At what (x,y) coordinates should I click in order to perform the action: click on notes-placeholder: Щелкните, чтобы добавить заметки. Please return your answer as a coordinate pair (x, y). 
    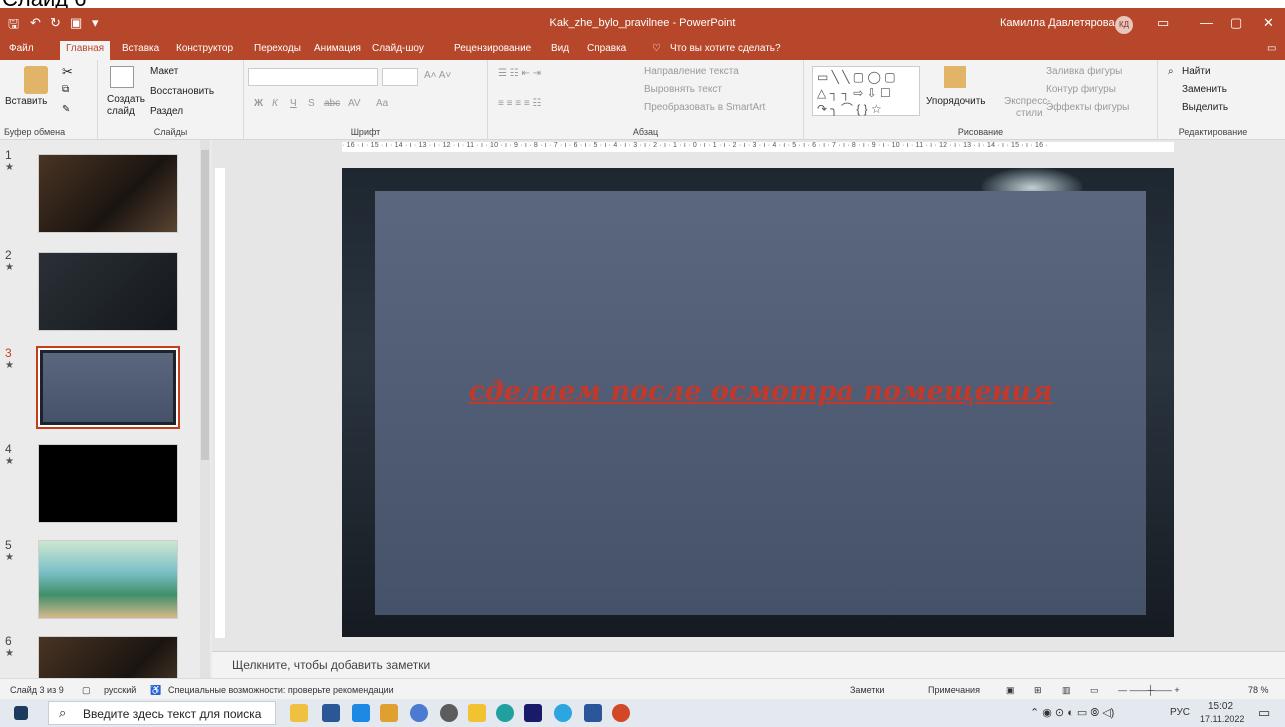
    Looking at the image, I should click on (331, 665).